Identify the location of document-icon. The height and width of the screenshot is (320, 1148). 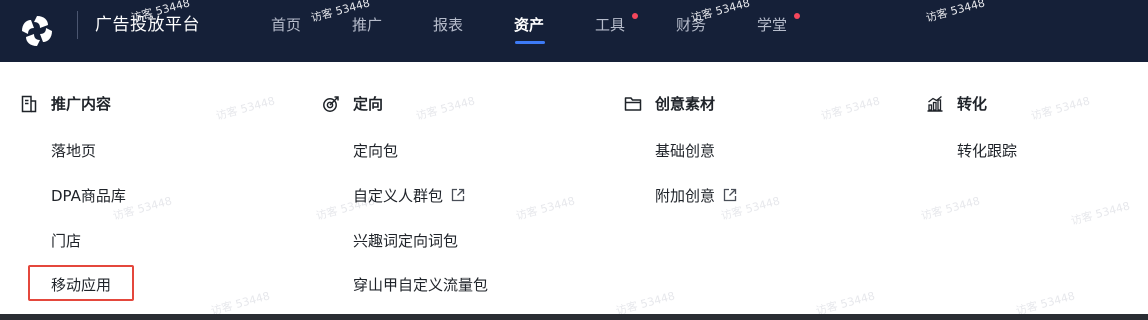
(29, 104).